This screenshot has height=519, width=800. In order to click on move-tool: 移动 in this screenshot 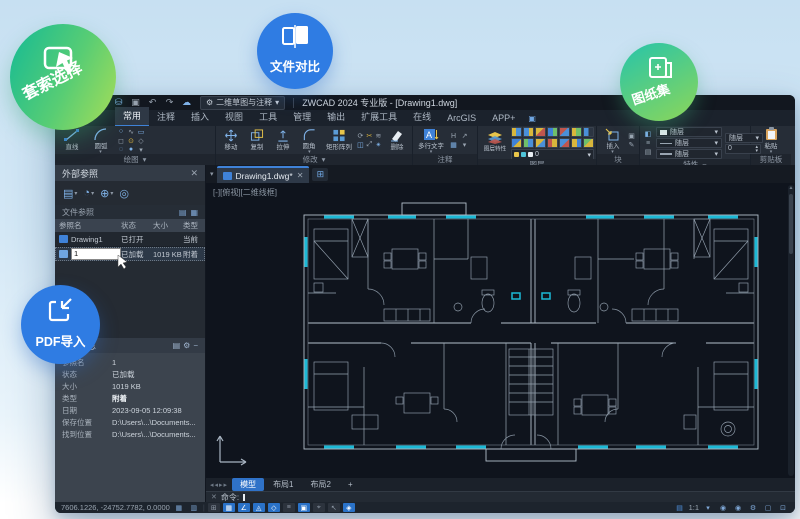, I will do `click(231, 140)`.